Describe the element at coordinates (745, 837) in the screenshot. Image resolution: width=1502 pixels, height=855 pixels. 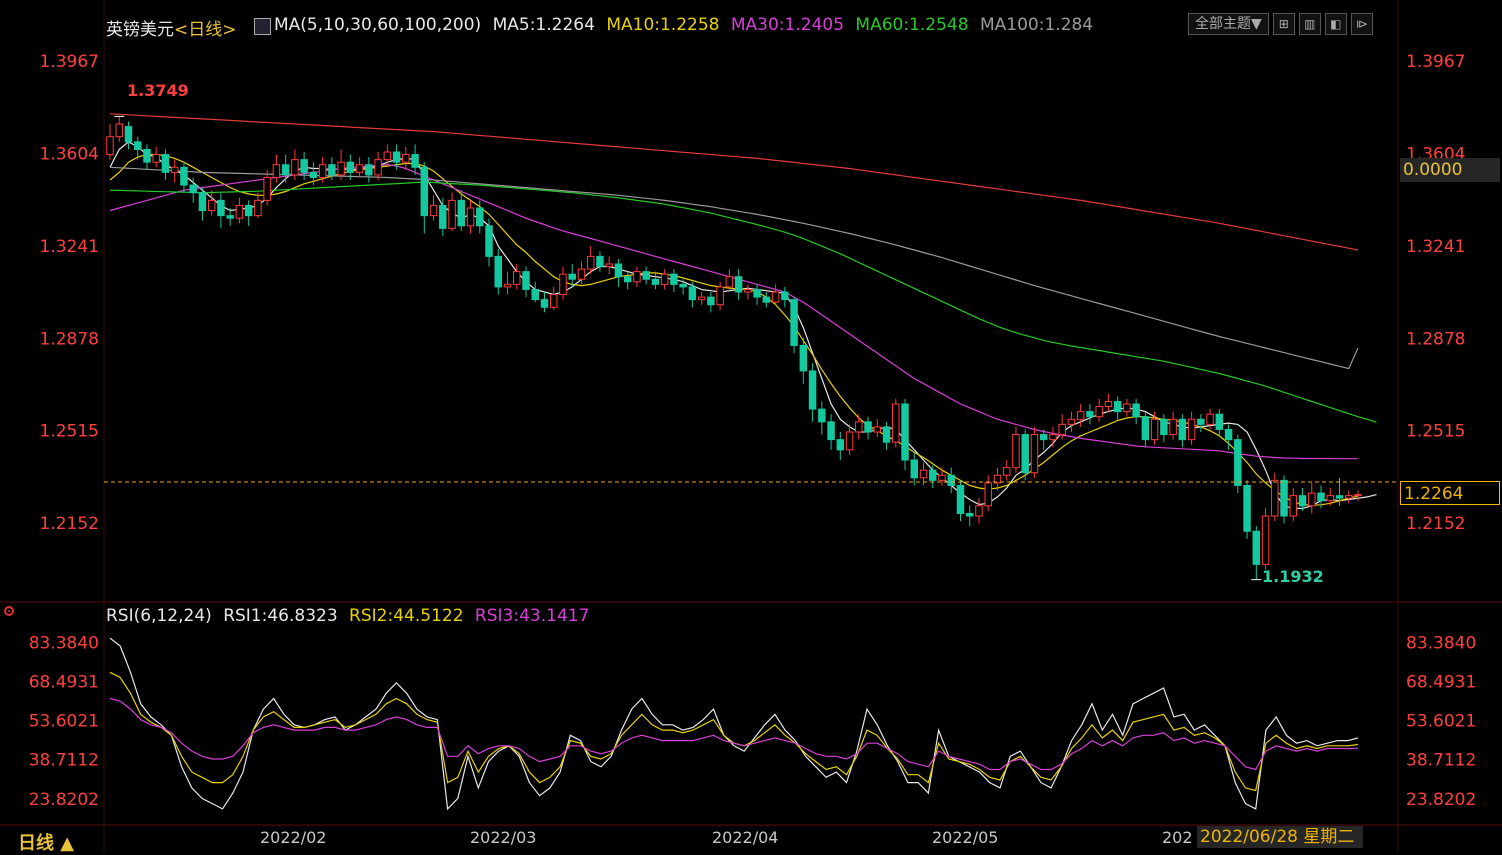
I see `time-axis-label: 2022/04` at that location.